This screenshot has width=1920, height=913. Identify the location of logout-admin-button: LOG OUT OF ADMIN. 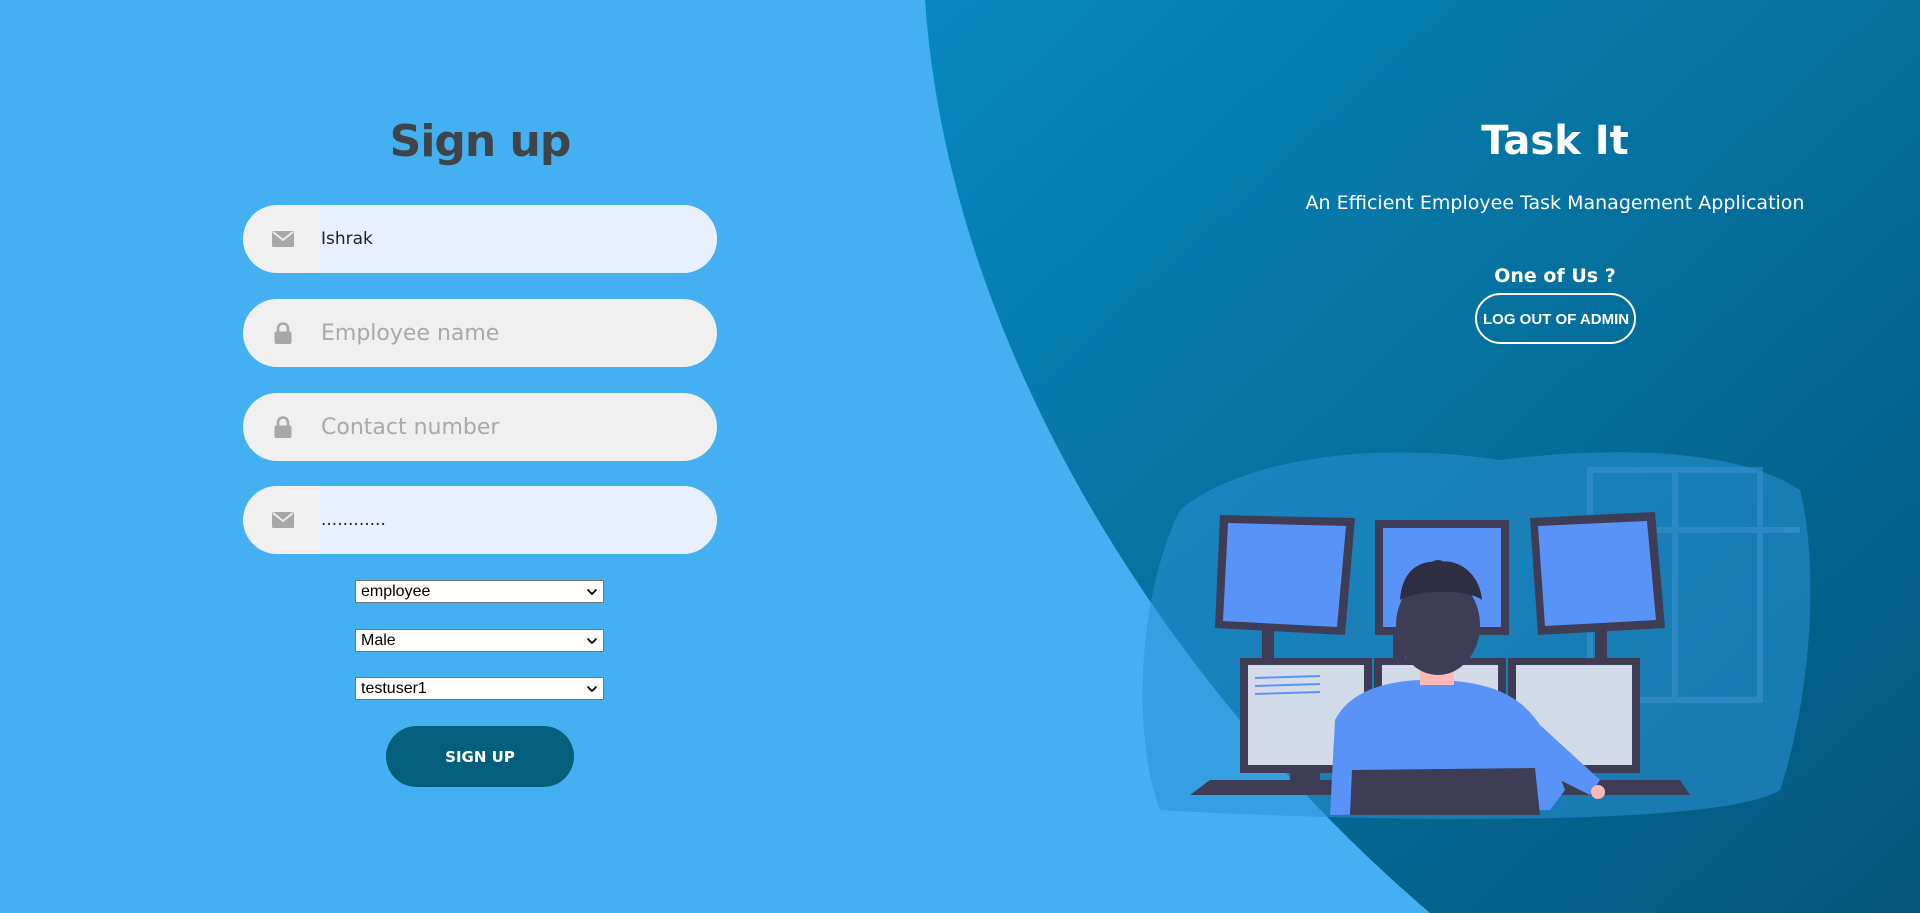
(1555, 318).